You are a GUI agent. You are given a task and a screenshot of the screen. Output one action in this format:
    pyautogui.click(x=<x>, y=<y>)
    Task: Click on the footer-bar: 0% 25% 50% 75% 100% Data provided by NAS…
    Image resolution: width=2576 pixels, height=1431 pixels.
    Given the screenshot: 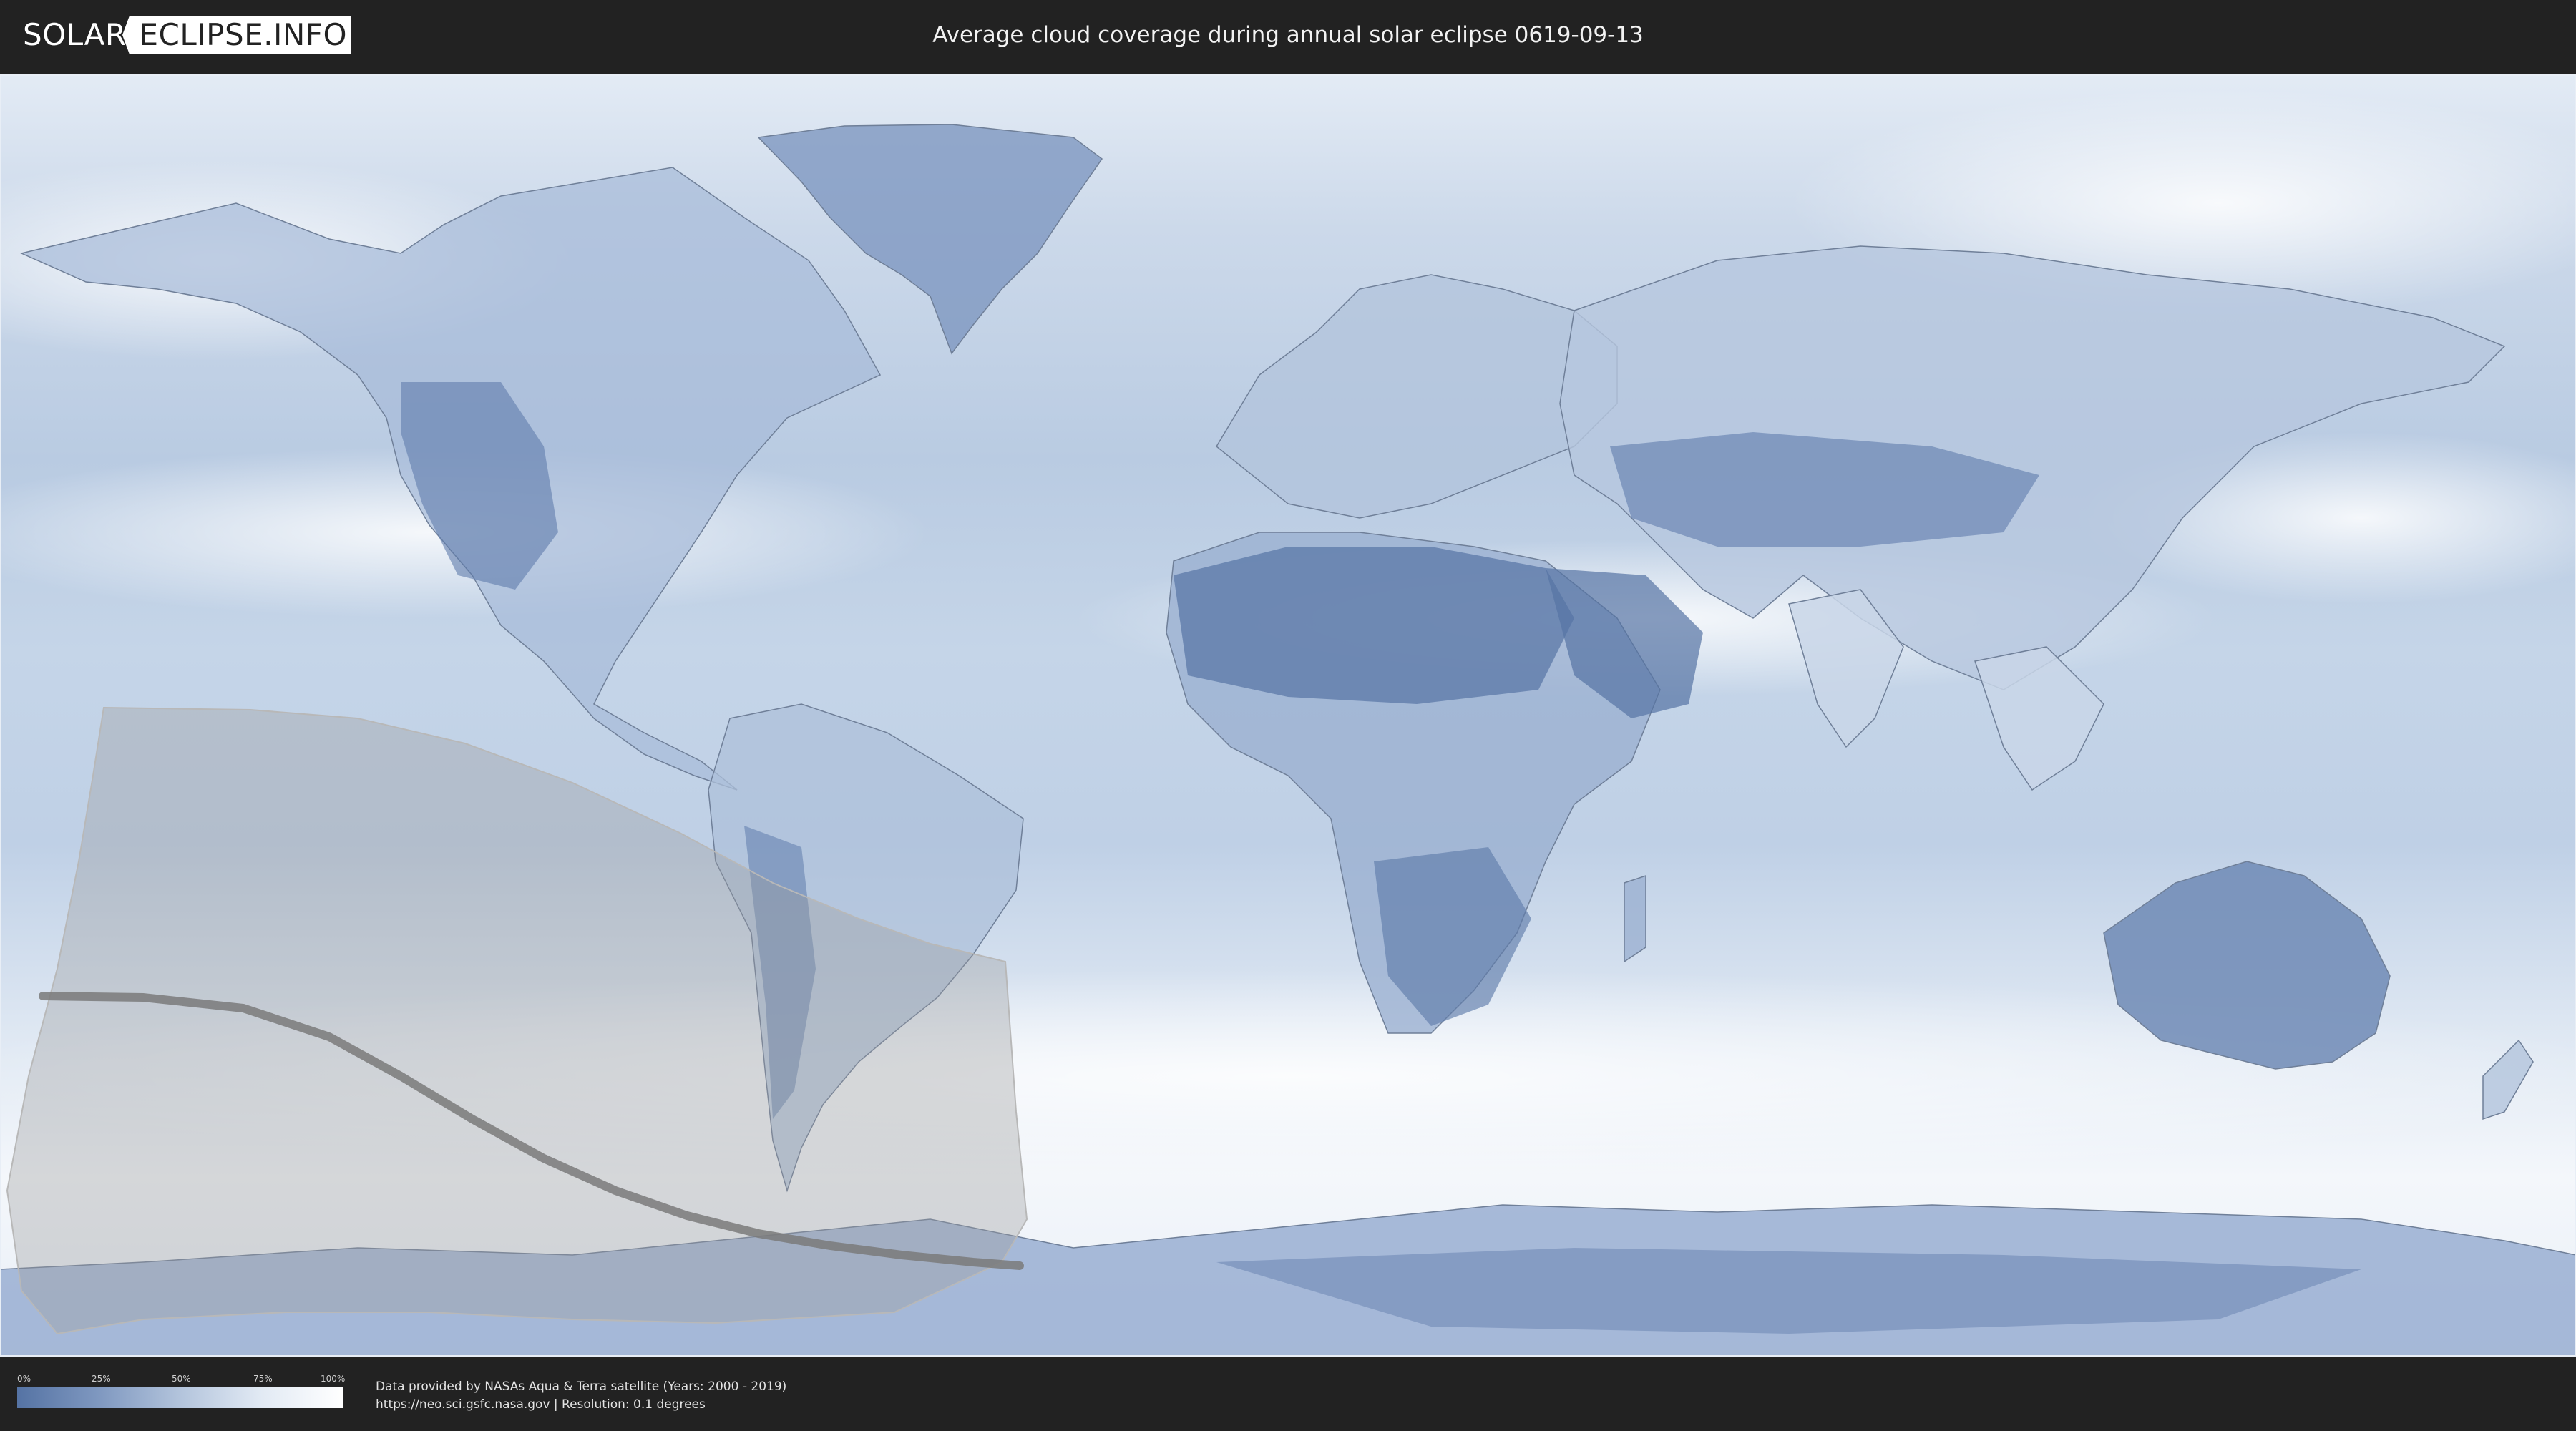 What is the action you would take?
    pyautogui.click(x=1288, y=1394)
    